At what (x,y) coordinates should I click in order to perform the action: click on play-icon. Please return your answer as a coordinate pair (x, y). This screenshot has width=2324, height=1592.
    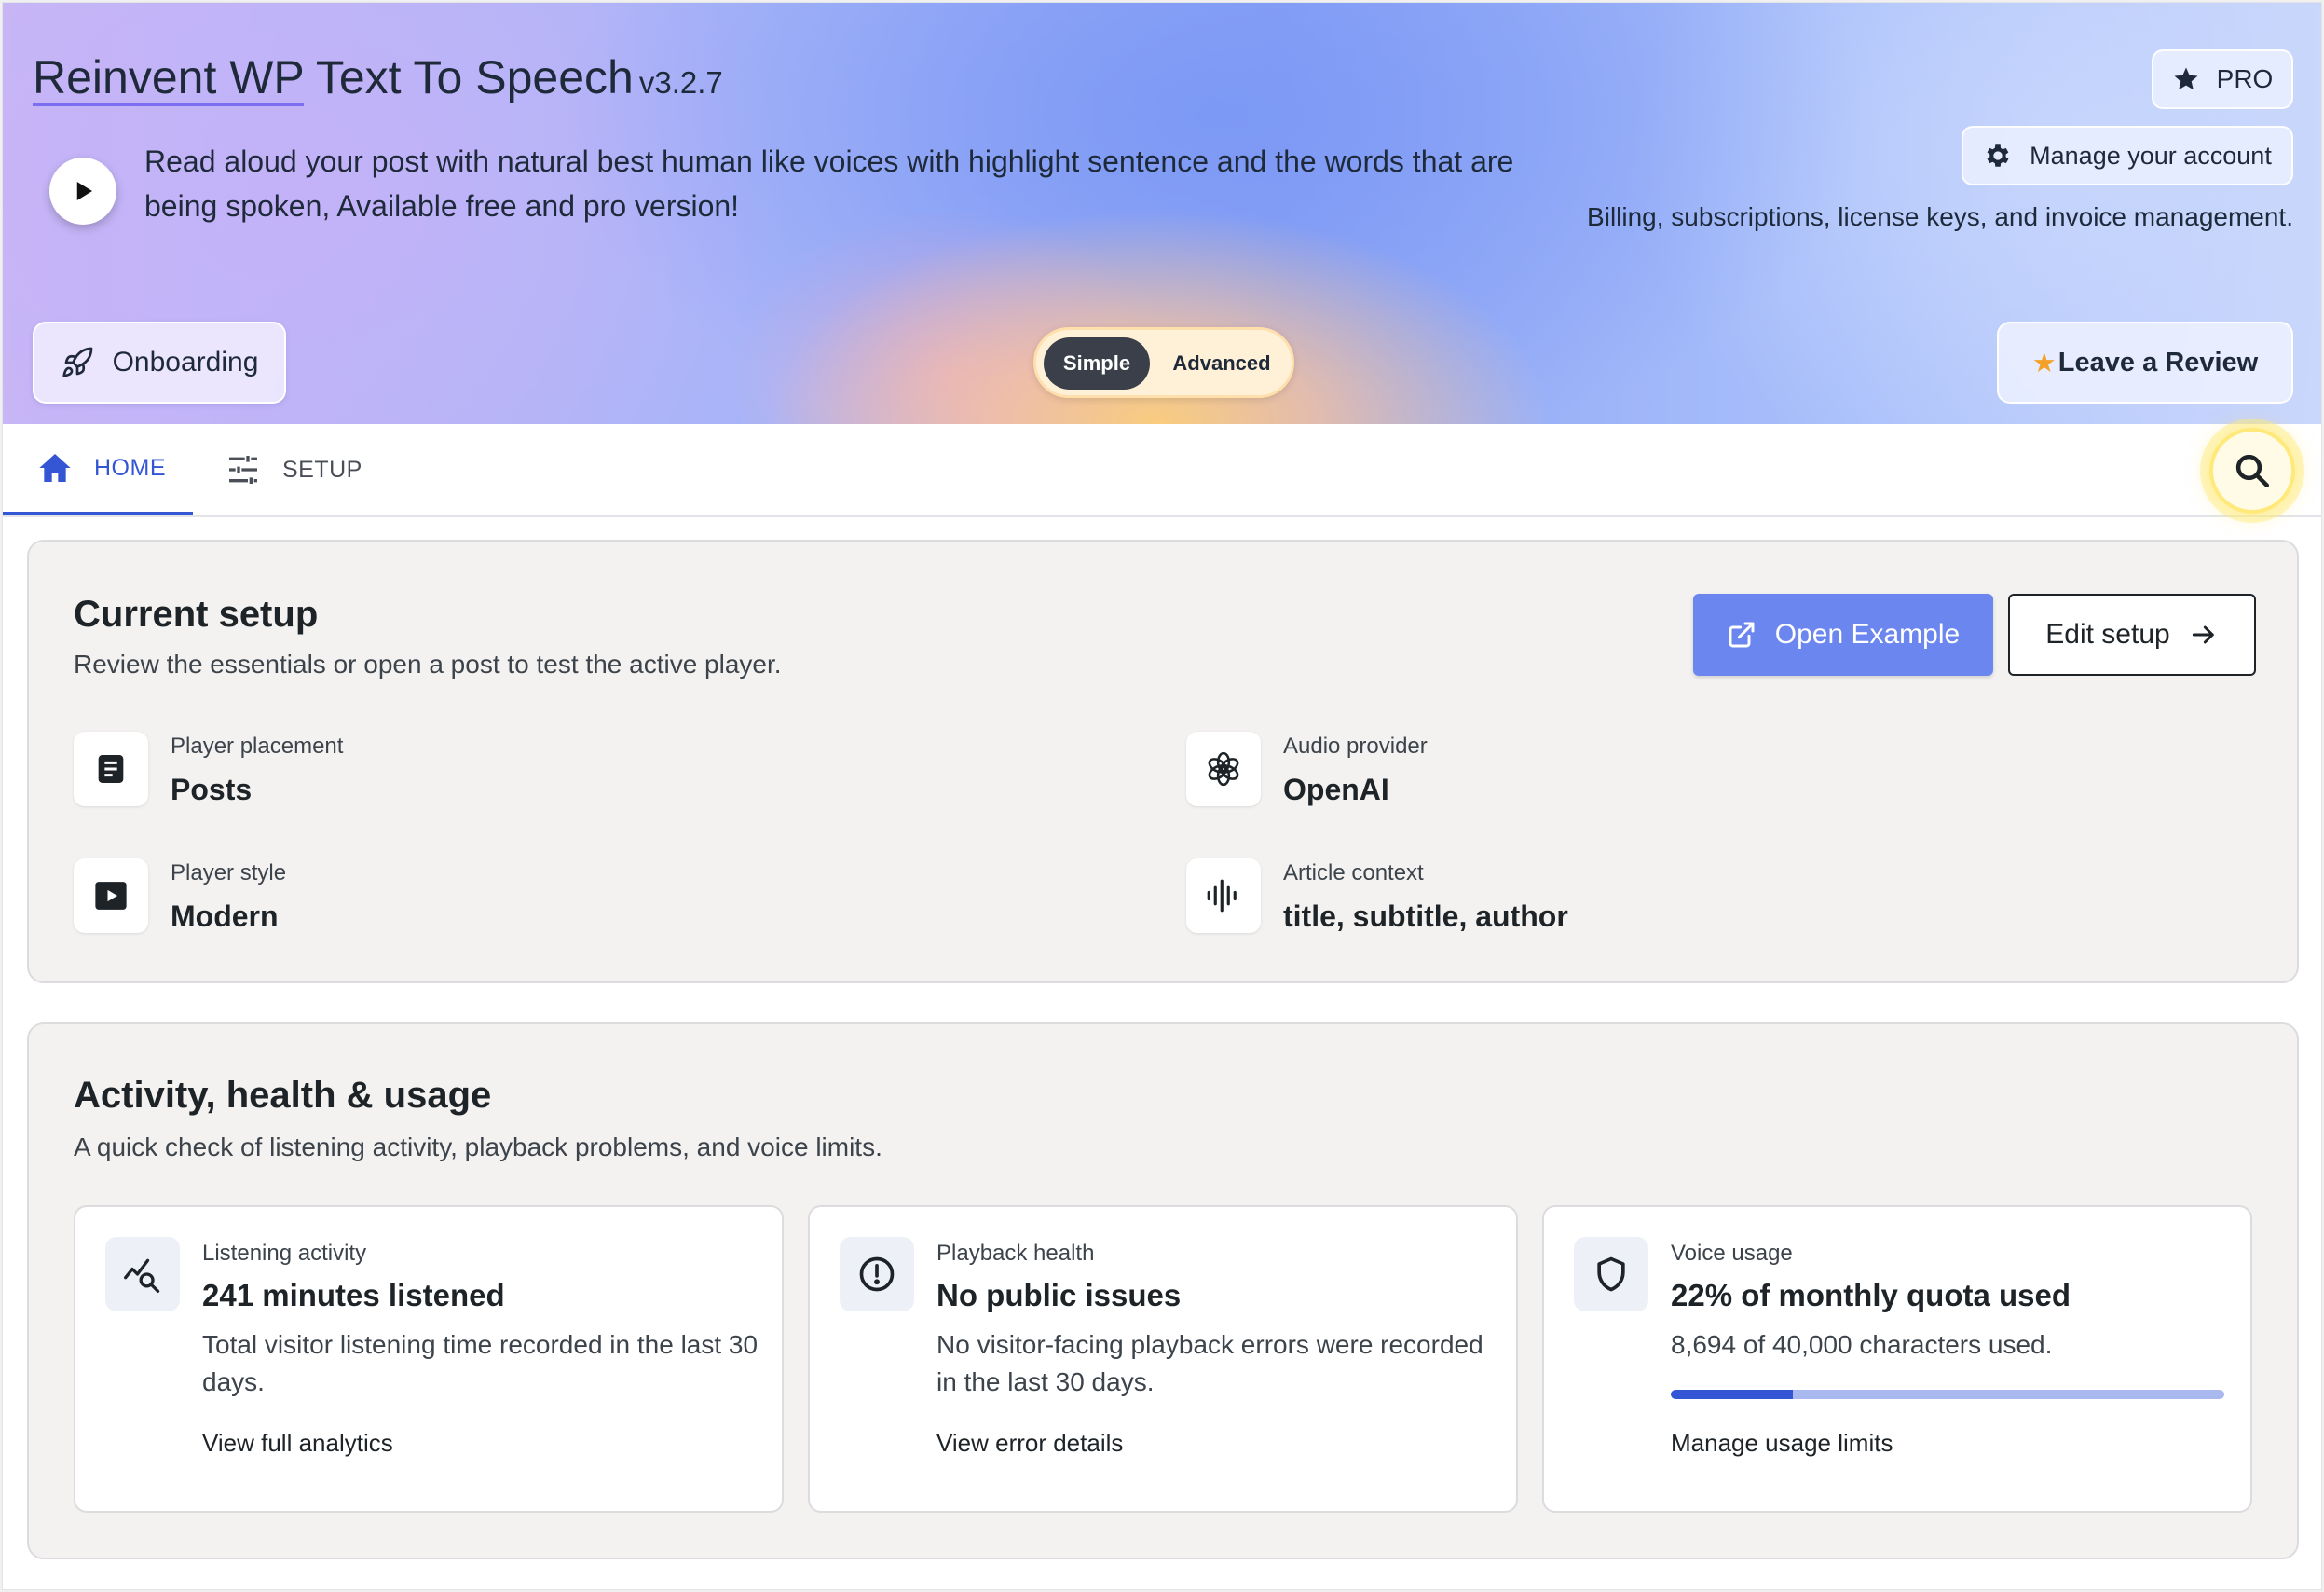
    Looking at the image, I should click on (84, 191).